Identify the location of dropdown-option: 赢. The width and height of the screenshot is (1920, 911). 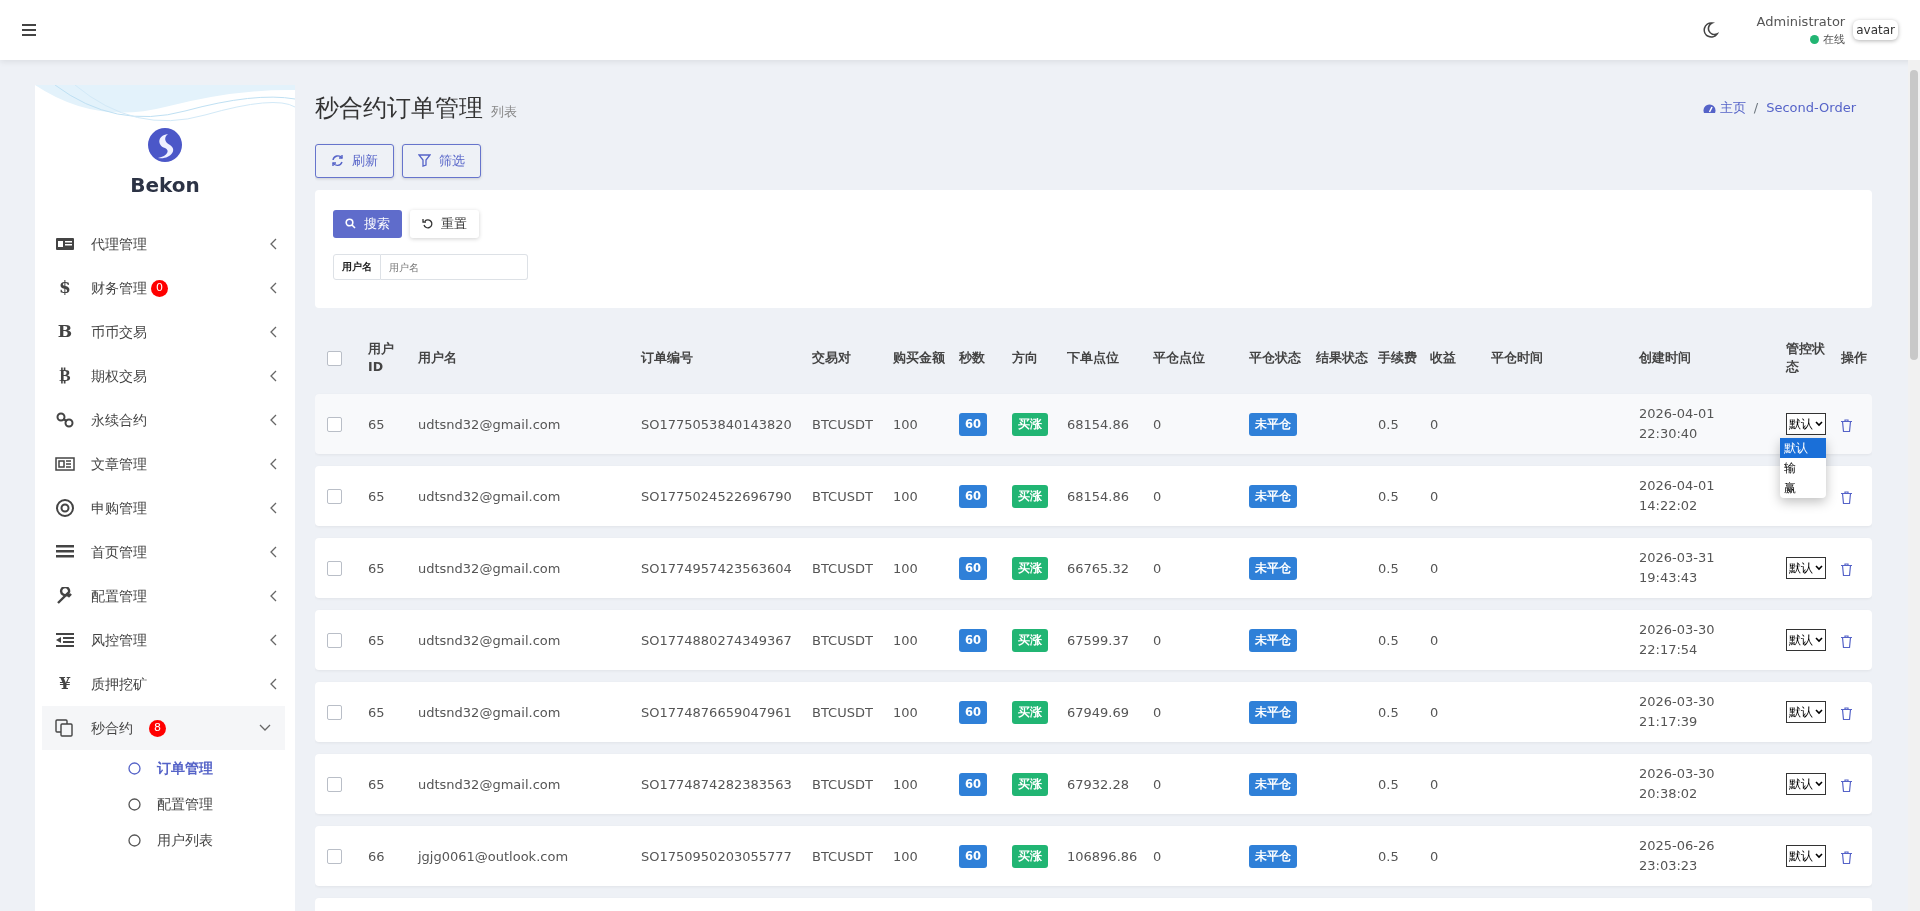
(1803, 488).